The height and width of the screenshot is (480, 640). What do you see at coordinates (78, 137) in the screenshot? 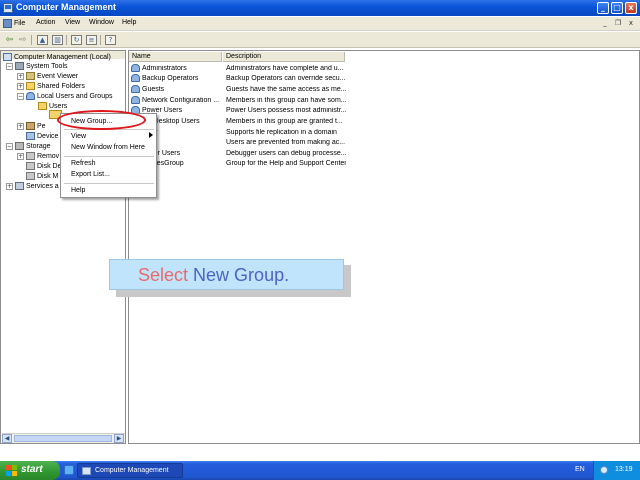
I see `menu-item-view: View` at bounding box center [78, 137].